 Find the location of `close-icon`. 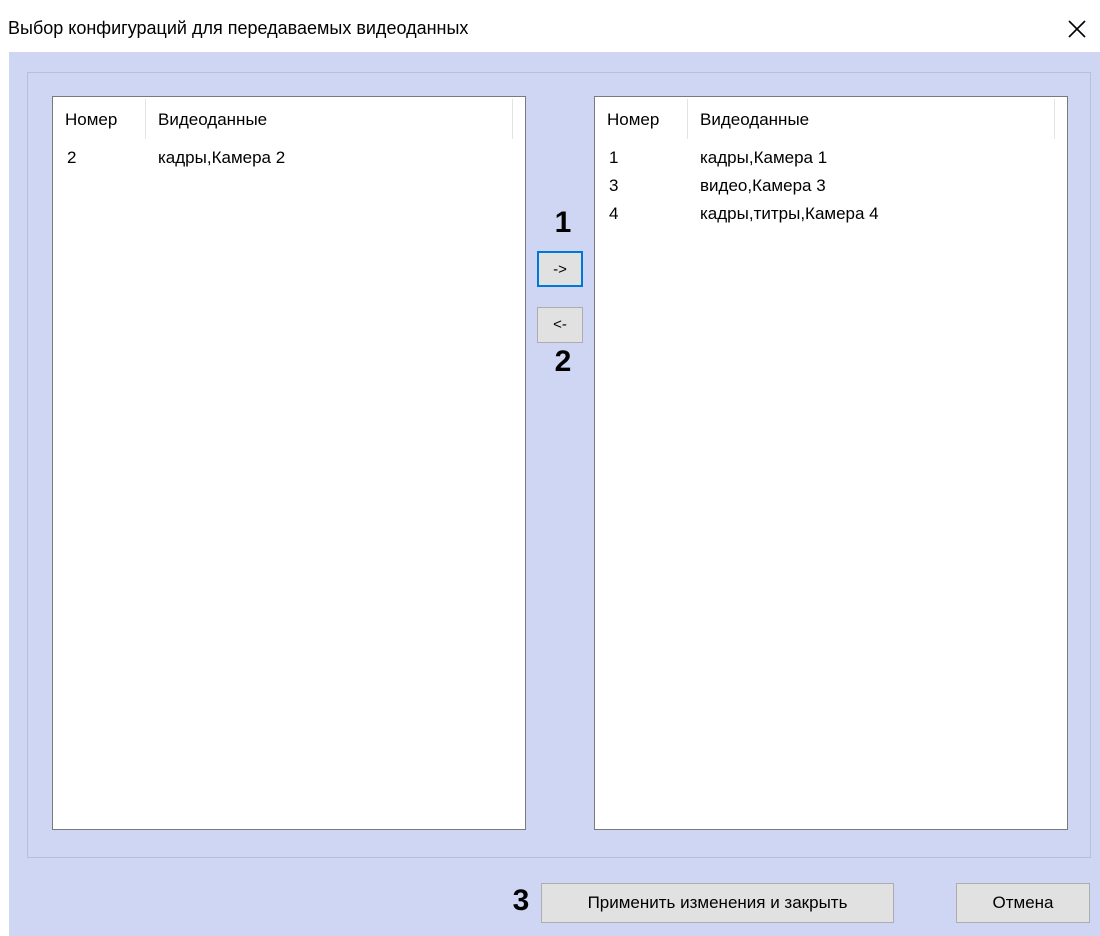

close-icon is located at coordinates (1077, 29).